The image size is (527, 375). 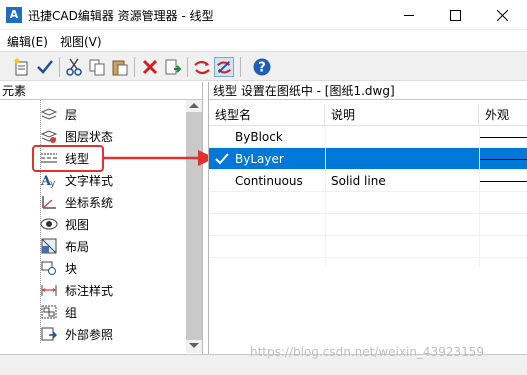 I want to click on linetype-name: Continuous, so click(x=269, y=181).